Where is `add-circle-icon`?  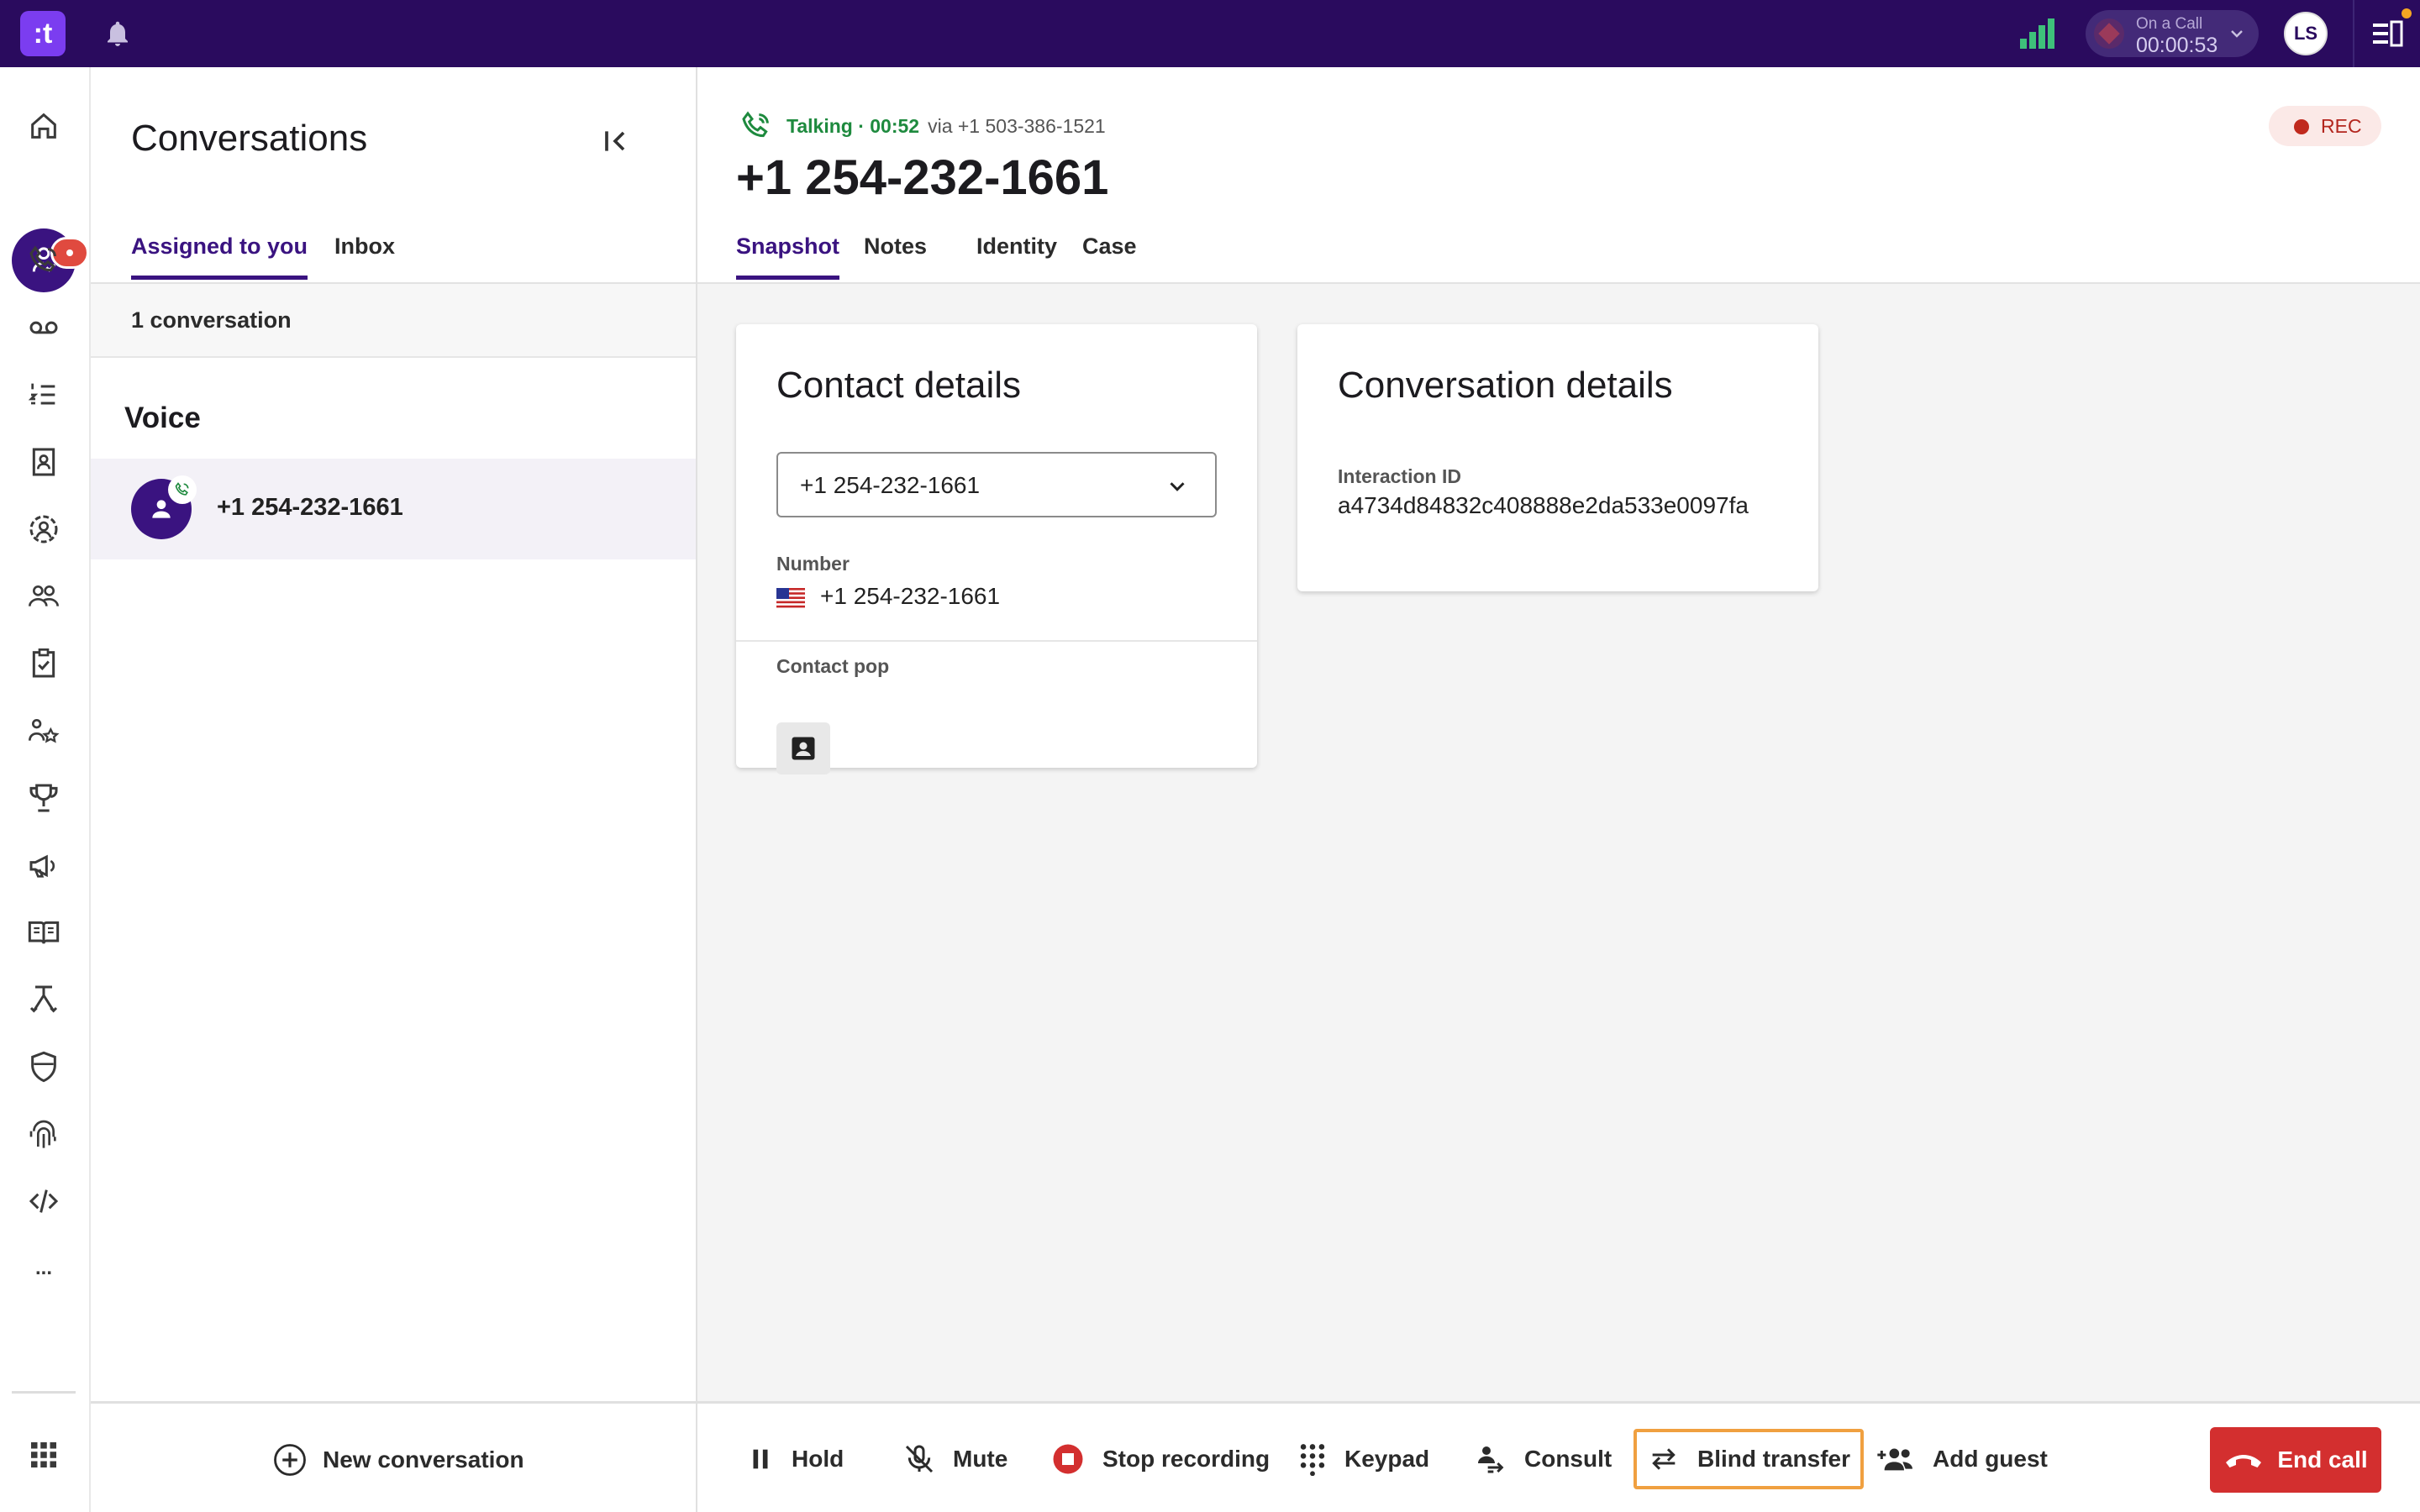 add-circle-icon is located at coordinates (290, 1460).